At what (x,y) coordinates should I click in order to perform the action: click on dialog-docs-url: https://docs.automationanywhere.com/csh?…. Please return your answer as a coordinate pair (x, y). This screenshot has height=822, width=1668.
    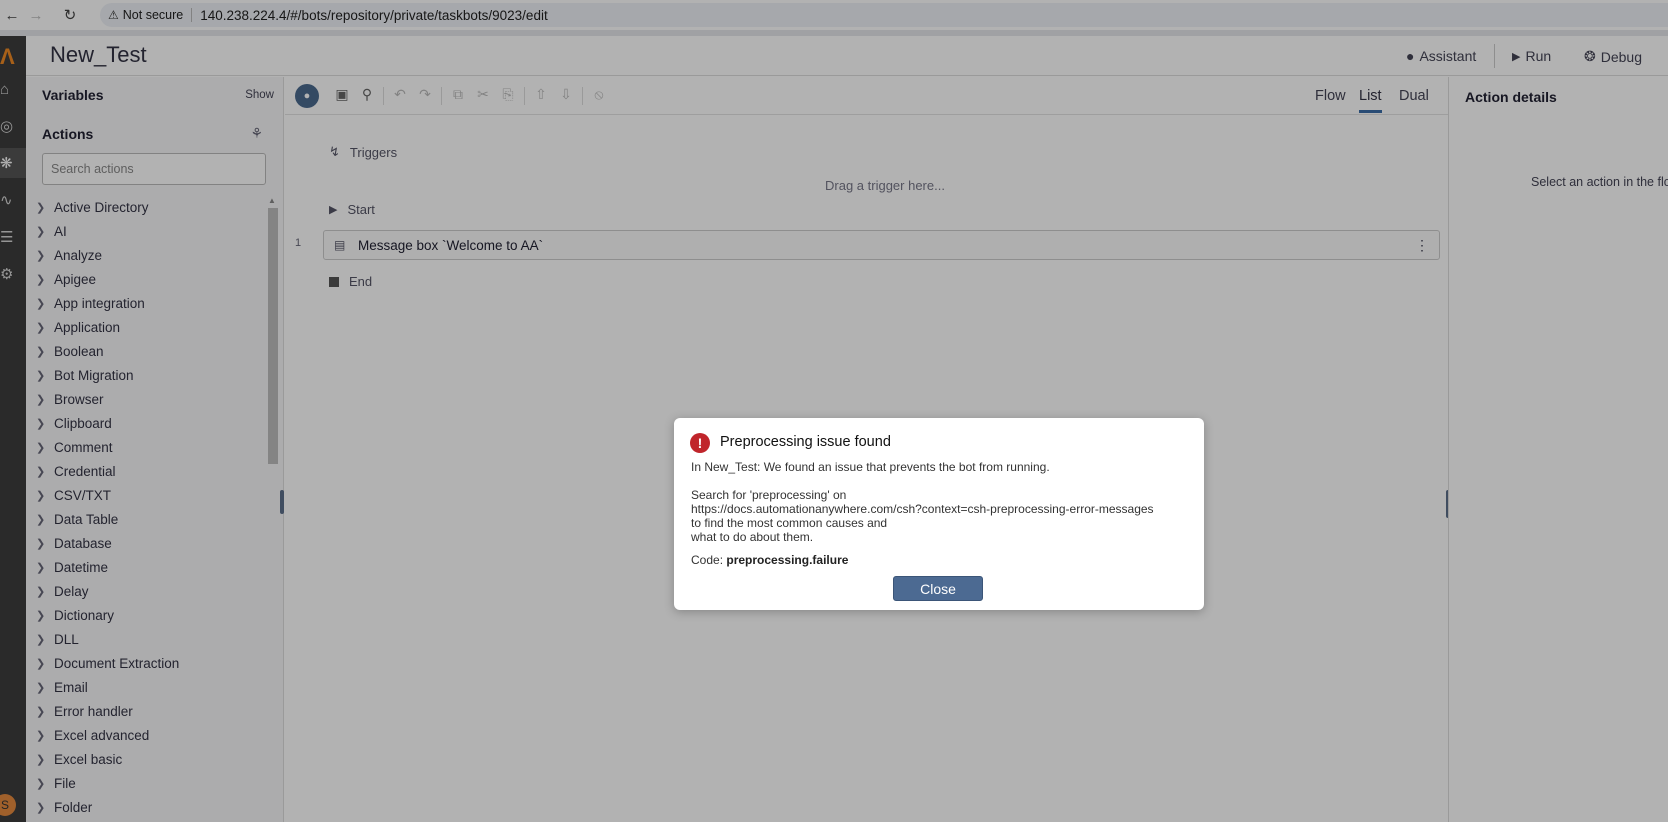
    Looking at the image, I should click on (922, 509).